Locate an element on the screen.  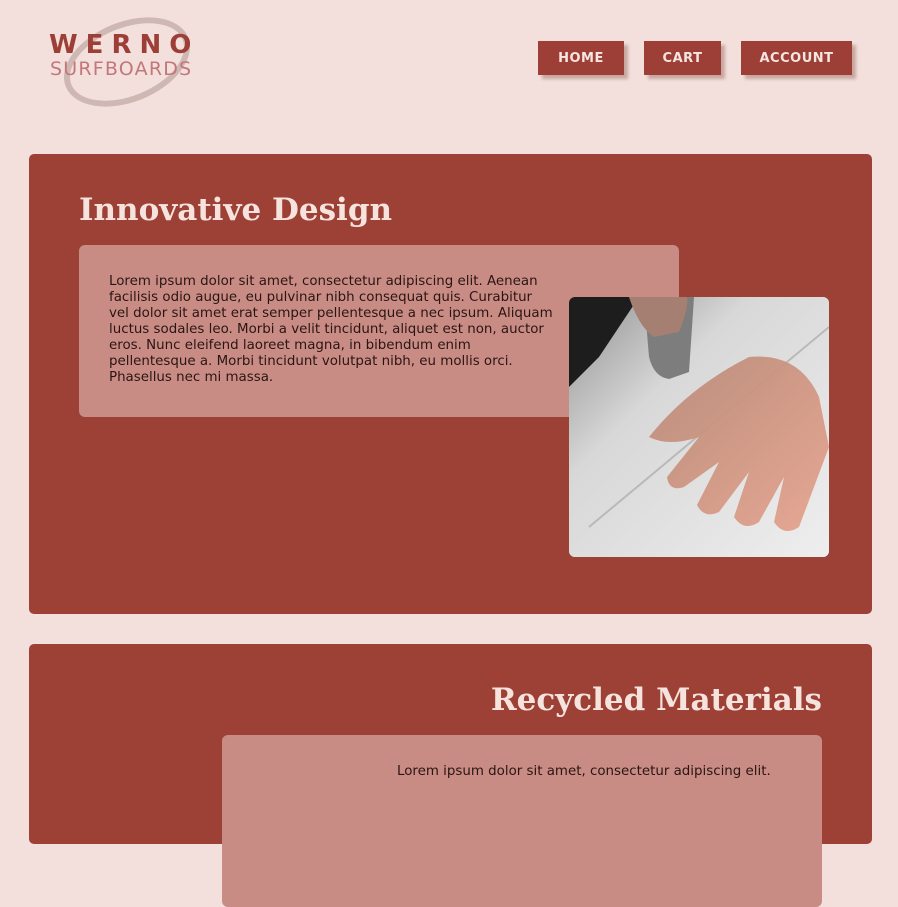
section-title: Innovative Design is located at coordinates (236, 210).